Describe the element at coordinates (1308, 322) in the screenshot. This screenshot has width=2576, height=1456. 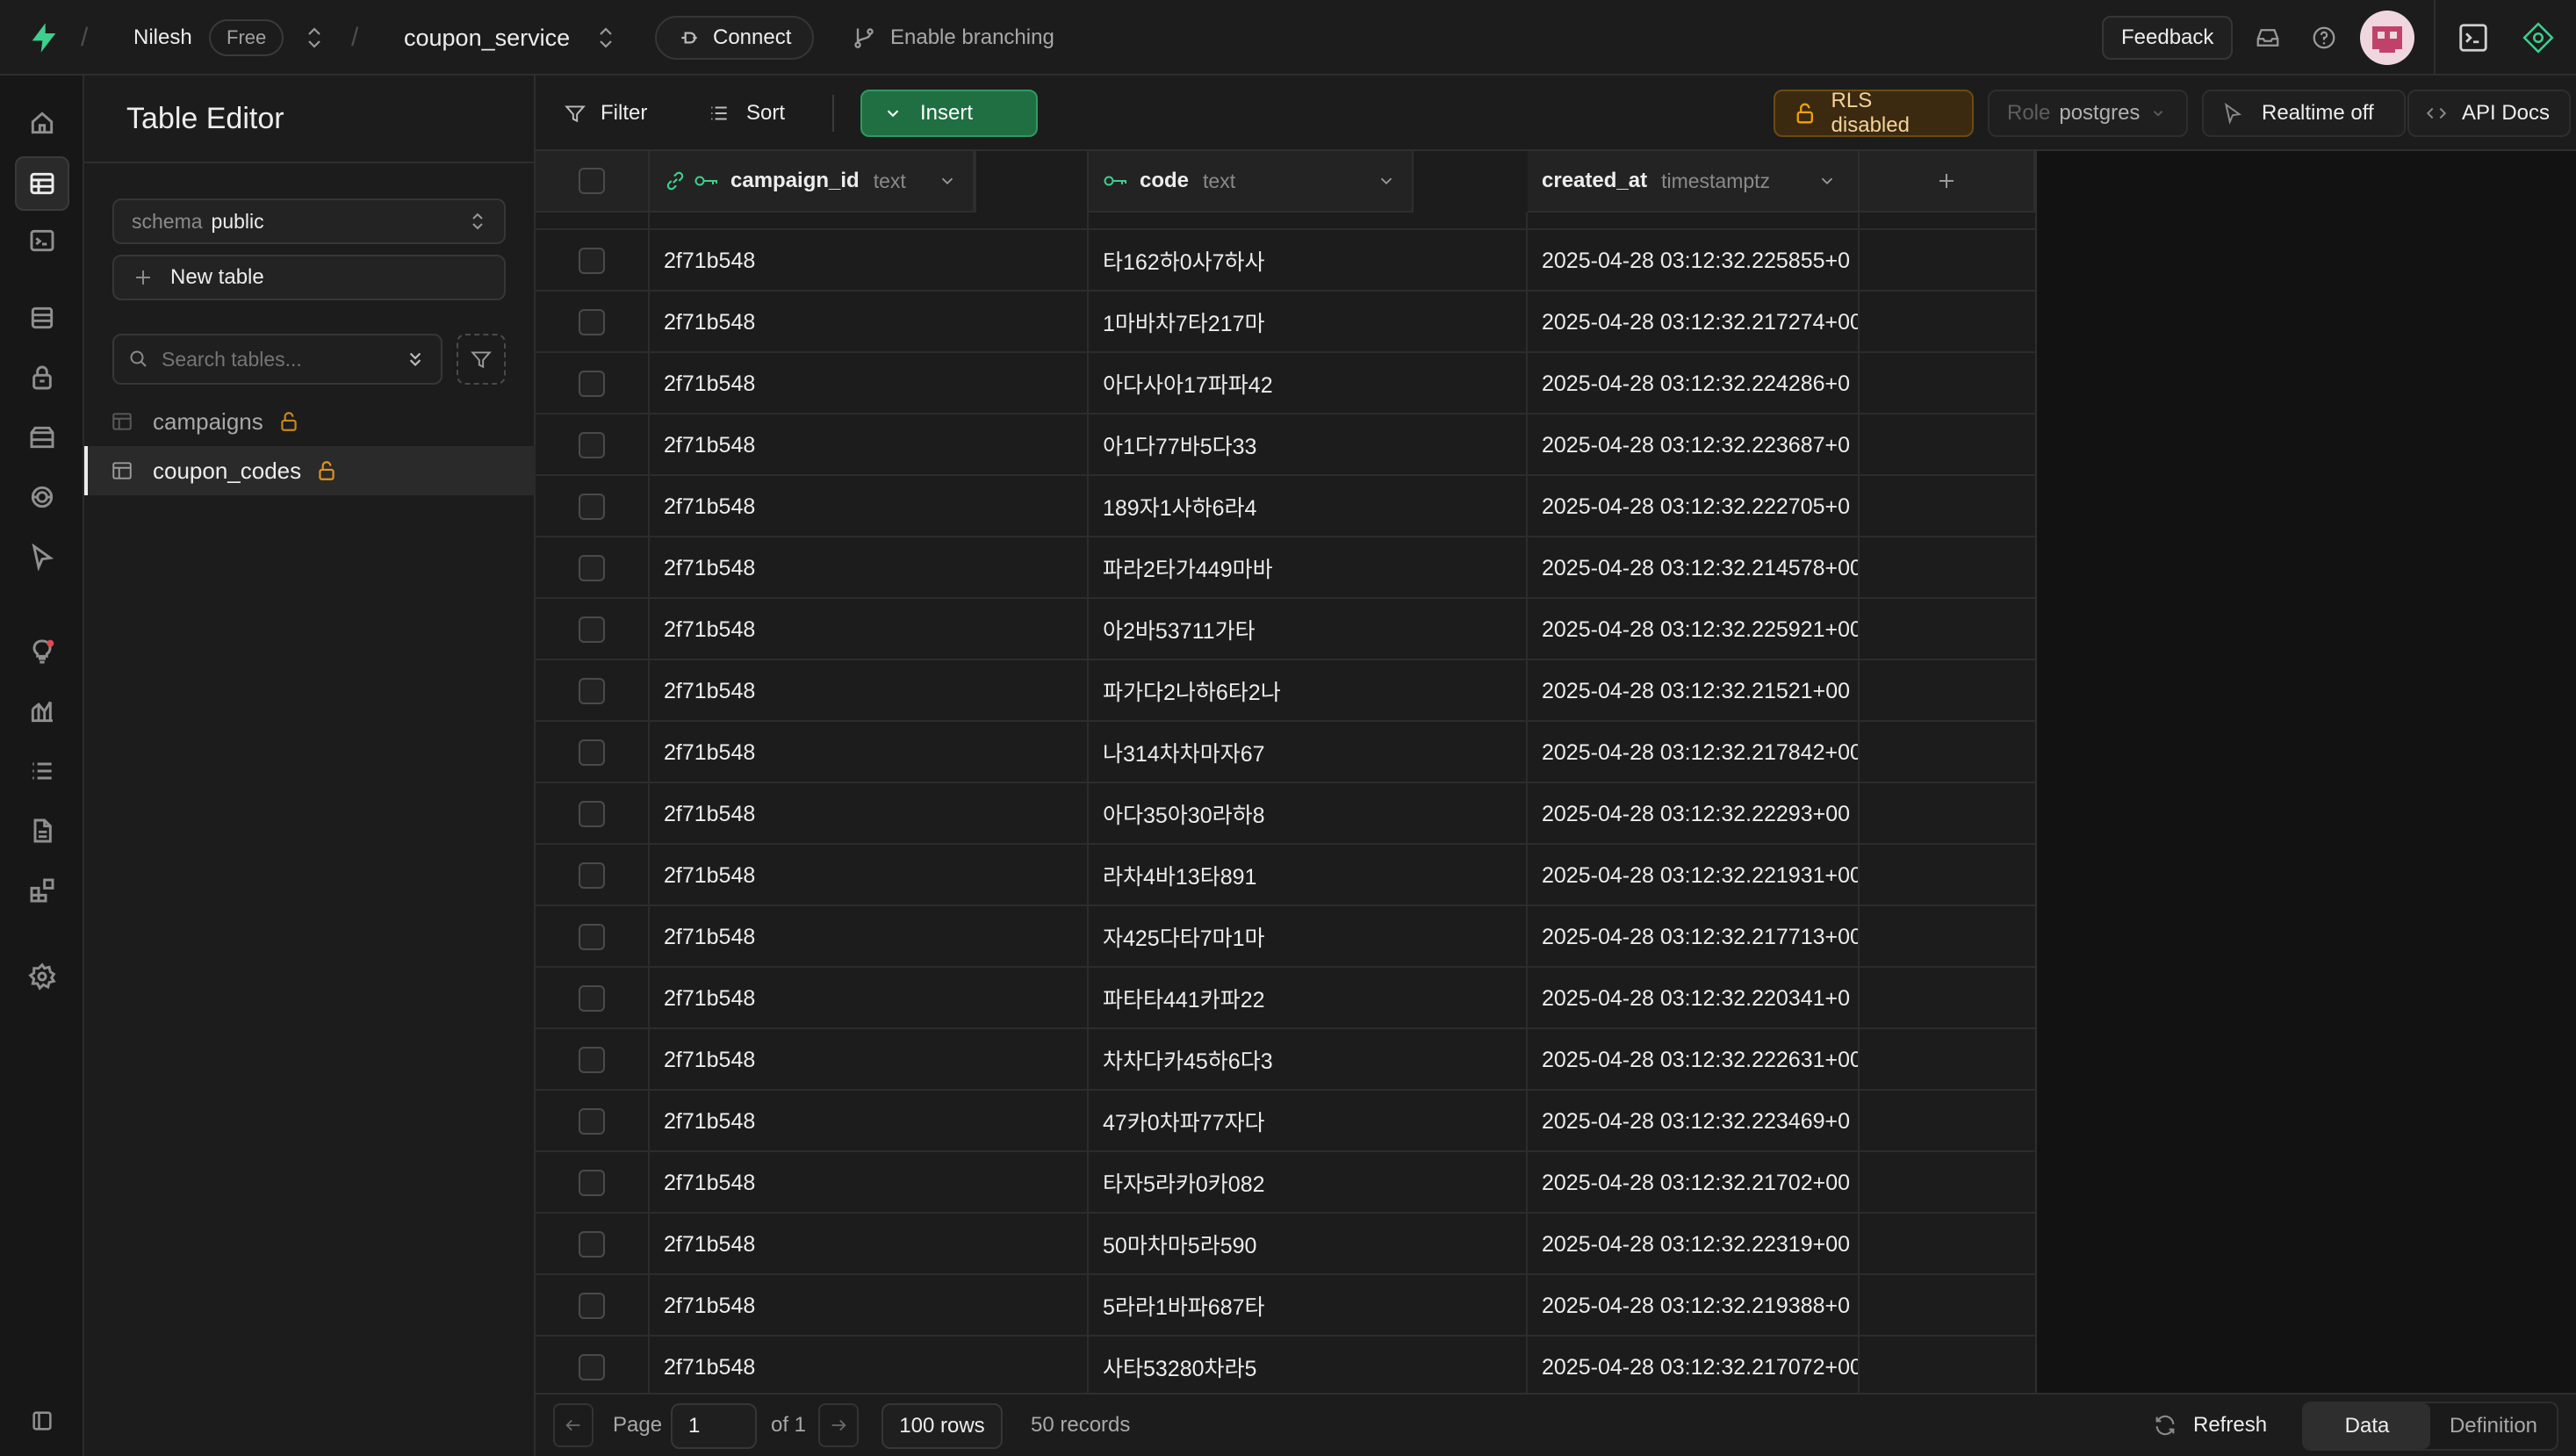
I see `code-cell: 1마바차7타217마` at that location.